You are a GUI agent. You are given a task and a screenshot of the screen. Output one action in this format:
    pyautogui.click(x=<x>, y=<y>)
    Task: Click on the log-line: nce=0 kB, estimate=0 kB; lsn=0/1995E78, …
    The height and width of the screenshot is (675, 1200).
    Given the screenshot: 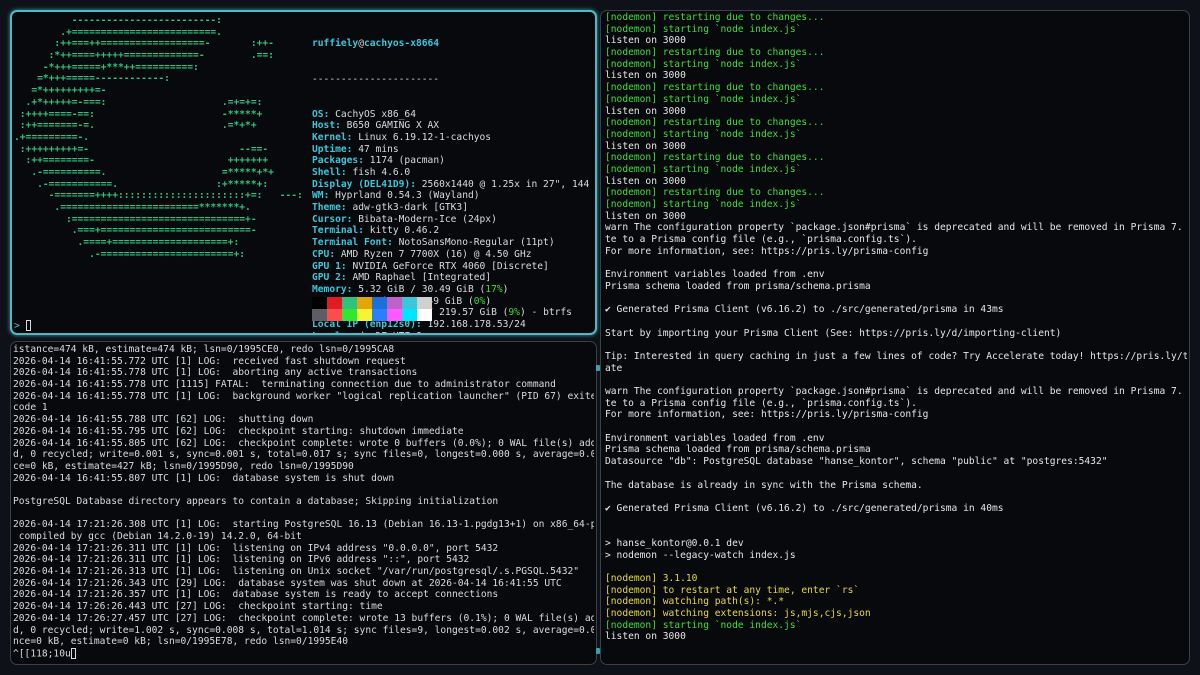 What is the action you would take?
    pyautogui.click(x=181, y=642)
    